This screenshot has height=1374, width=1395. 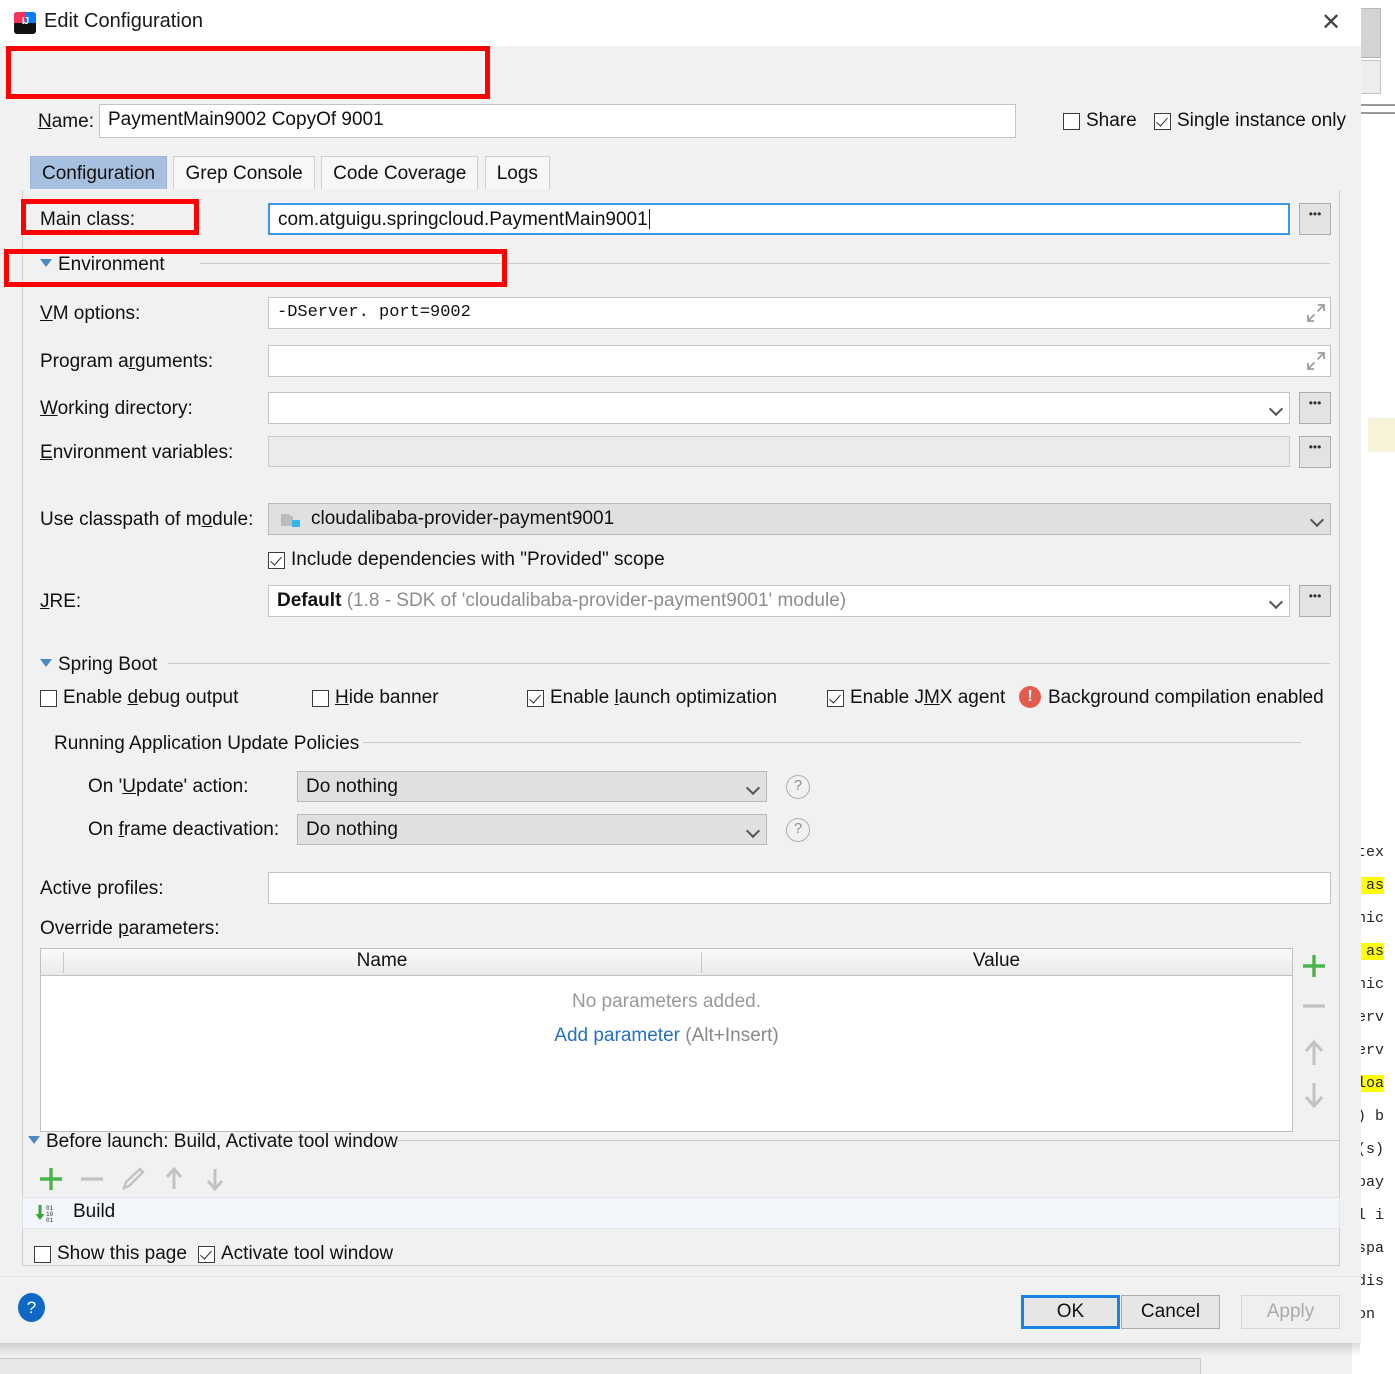 I want to click on show-this-page-checkbox: Show this page, so click(x=110, y=1254).